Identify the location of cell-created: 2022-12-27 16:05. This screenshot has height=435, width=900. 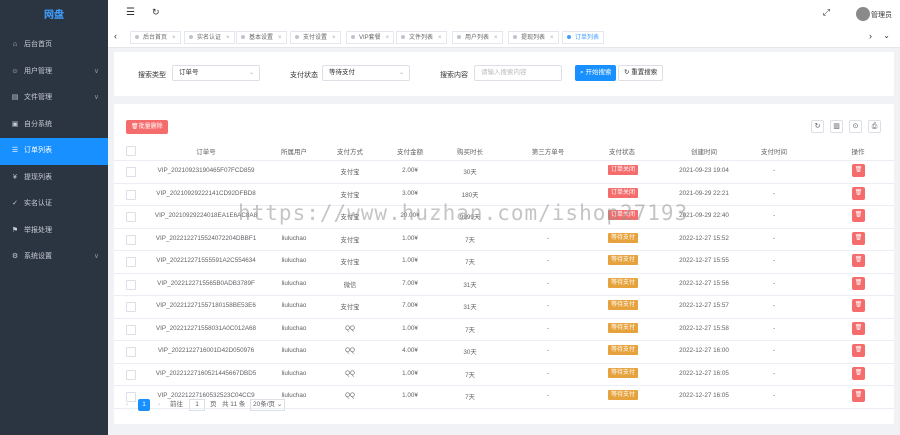
(704, 395).